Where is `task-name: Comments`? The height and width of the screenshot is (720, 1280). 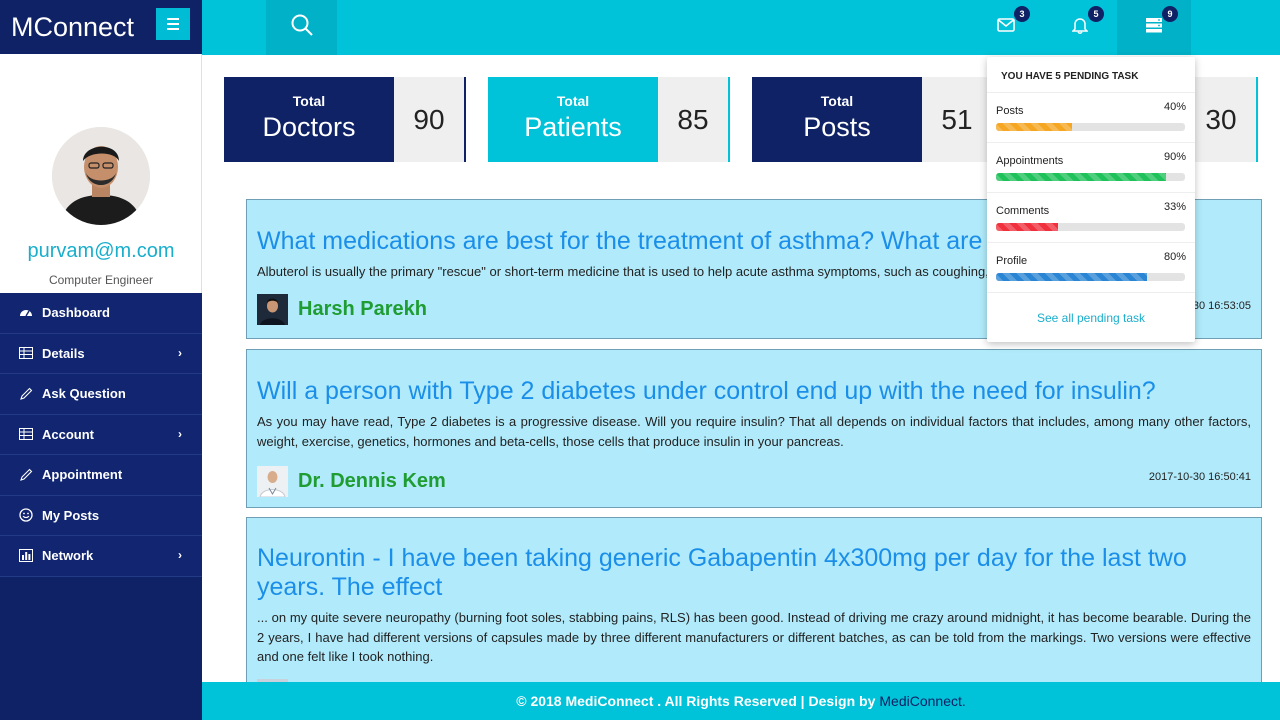 task-name: Comments is located at coordinates (1023, 211).